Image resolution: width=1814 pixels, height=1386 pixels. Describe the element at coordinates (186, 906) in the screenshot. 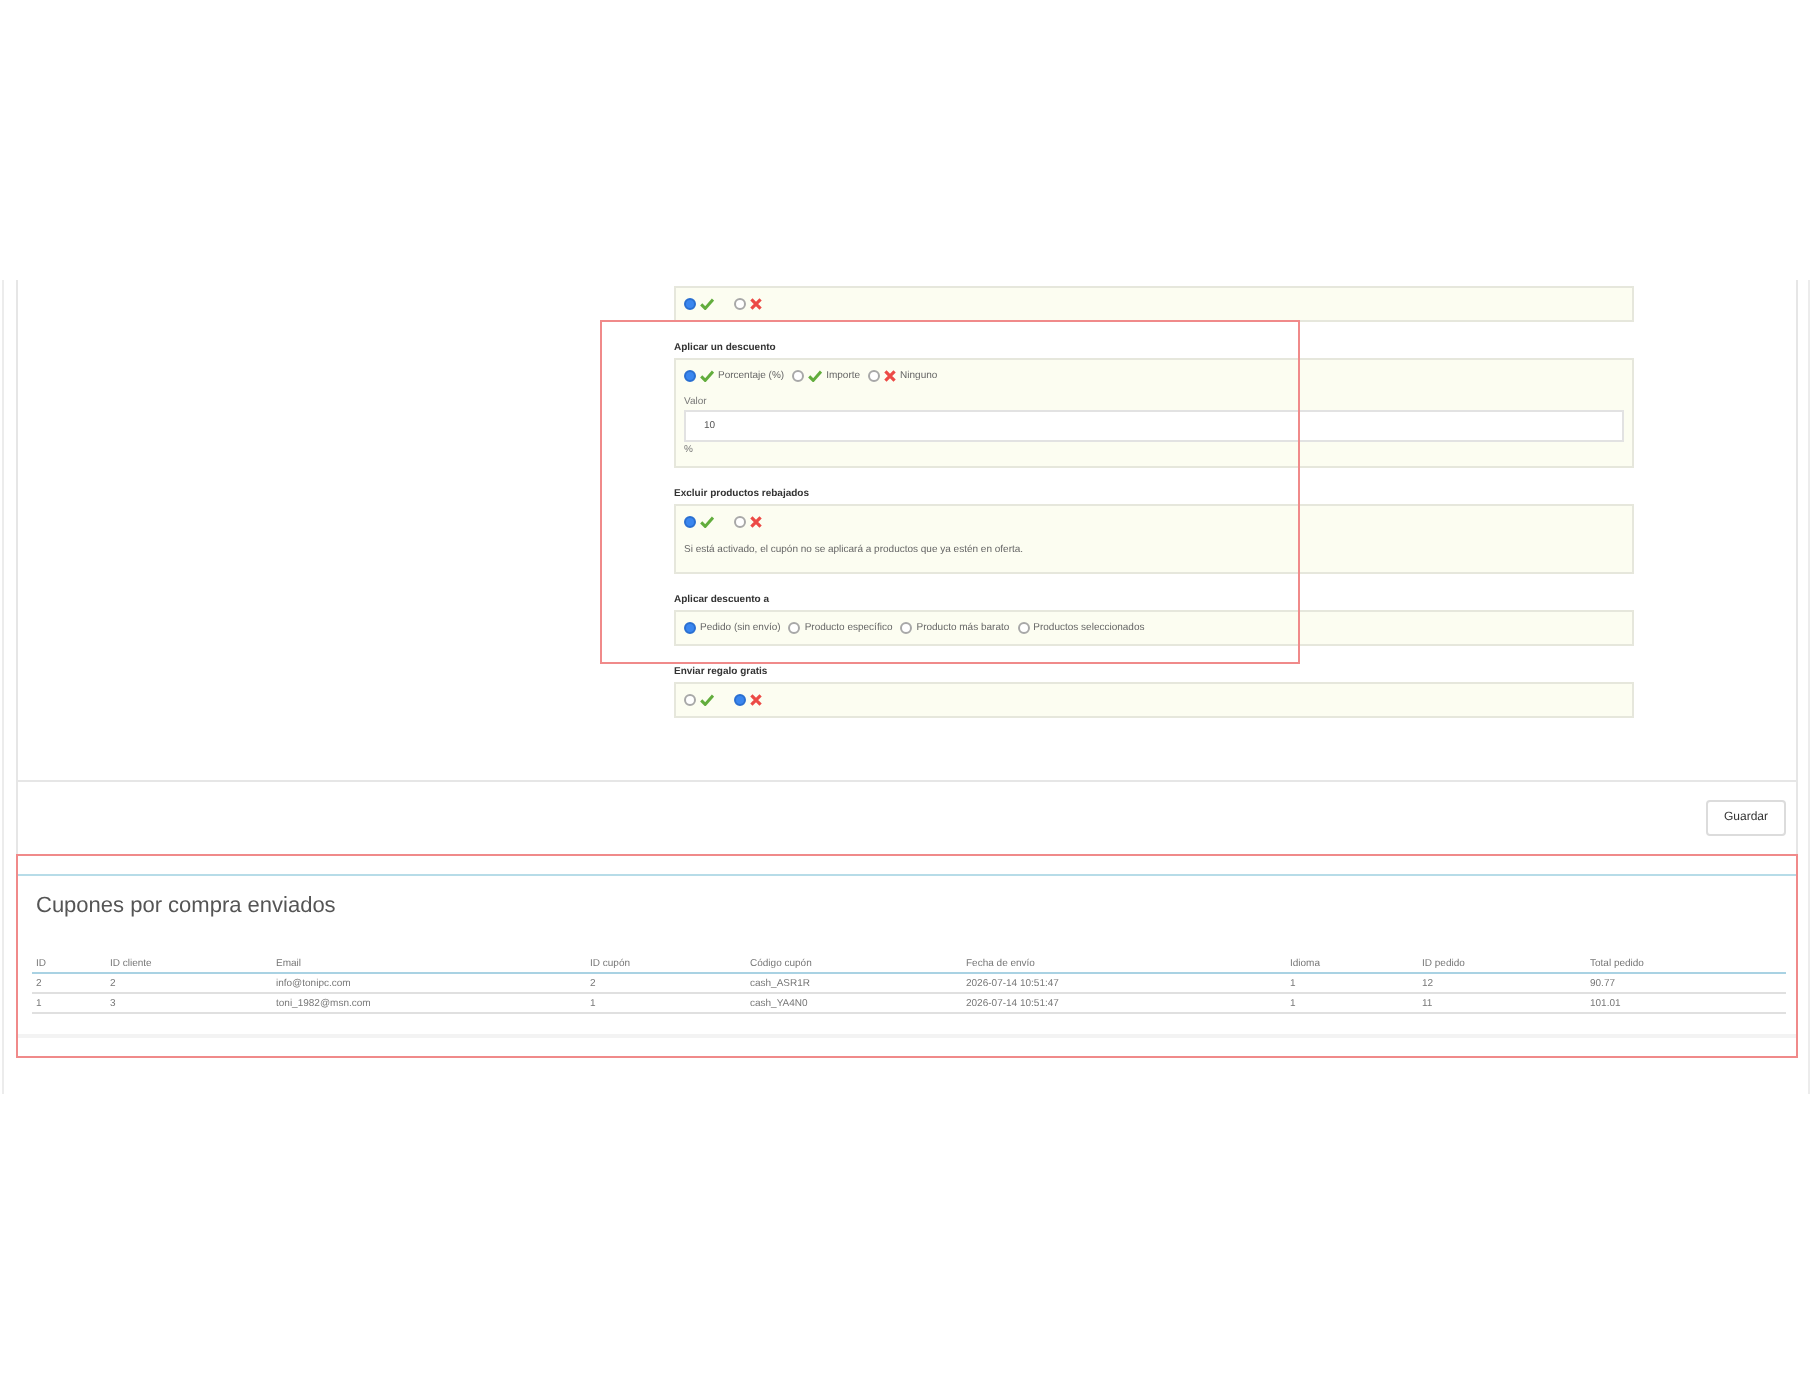

I see `panel-title: Cupones por compra enviados` at that location.